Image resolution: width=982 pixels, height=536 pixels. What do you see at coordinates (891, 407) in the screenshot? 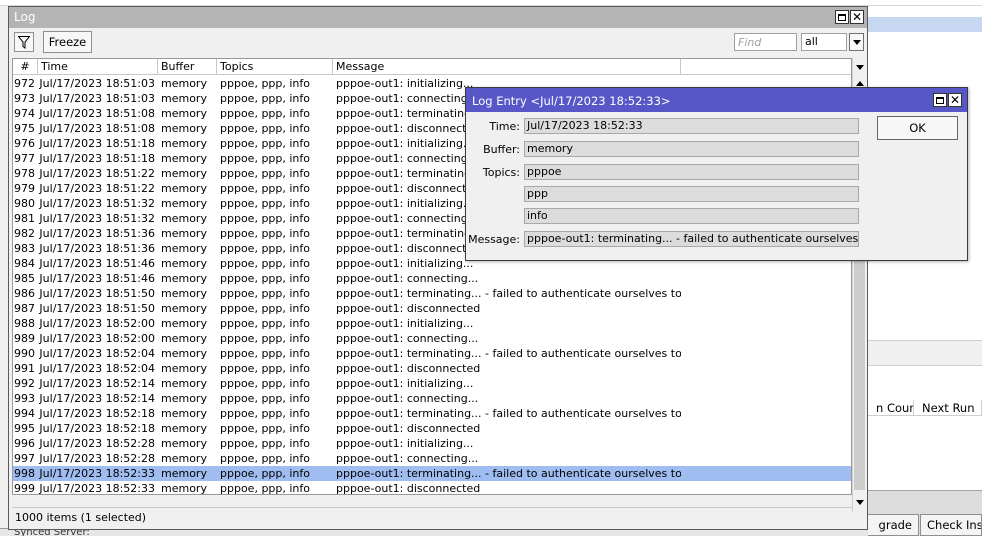
I see `background-column-count: n Count` at bounding box center [891, 407].